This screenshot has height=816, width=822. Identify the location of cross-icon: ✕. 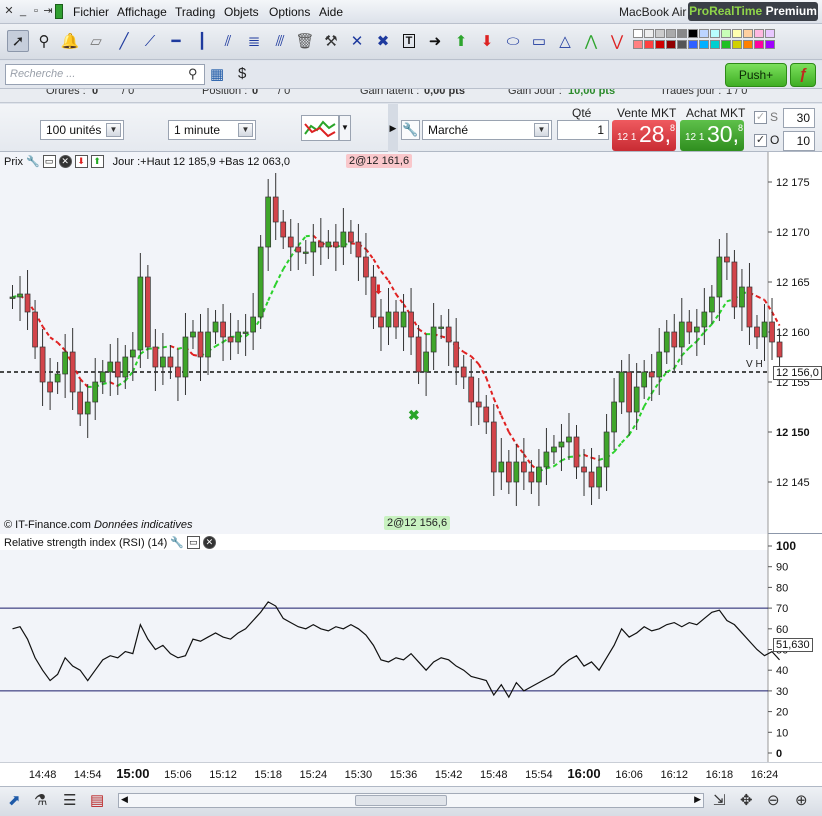
(357, 41).